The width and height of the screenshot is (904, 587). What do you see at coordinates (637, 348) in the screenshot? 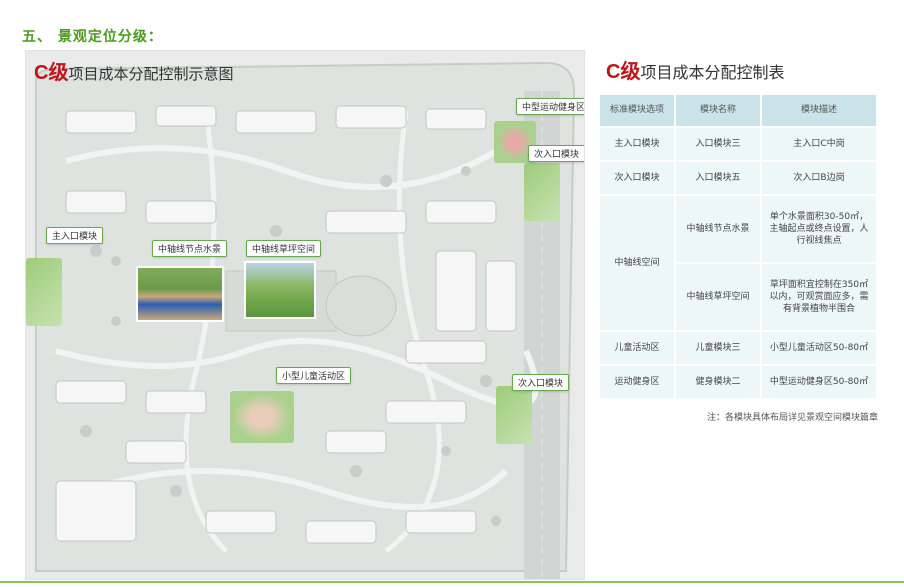
I see `cell-option: 儿童活动区` at bounding box center [637, 348].